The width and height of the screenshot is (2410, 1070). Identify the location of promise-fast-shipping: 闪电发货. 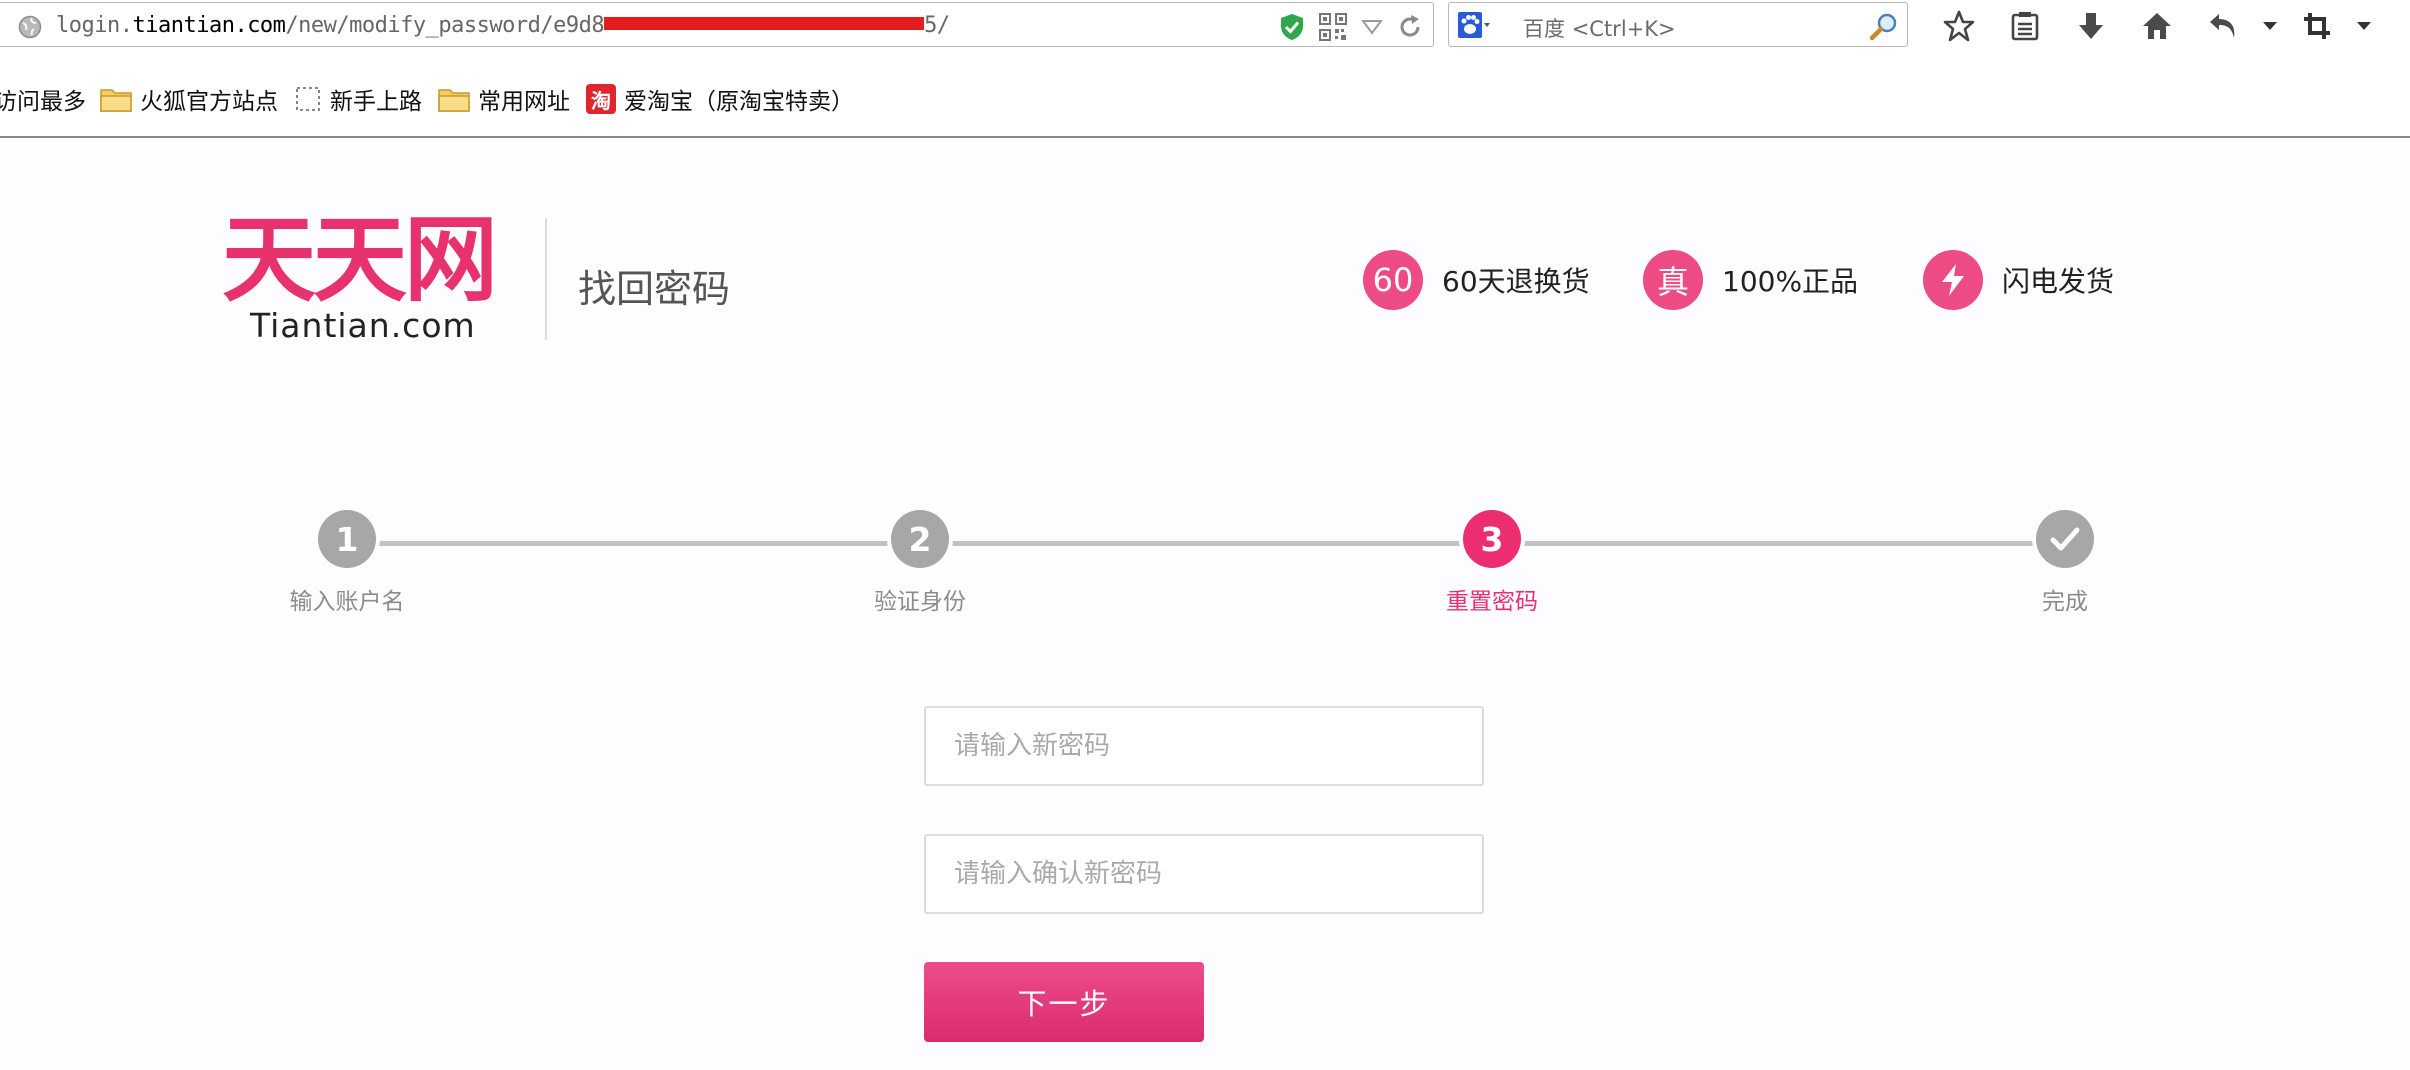
(2018, 280).